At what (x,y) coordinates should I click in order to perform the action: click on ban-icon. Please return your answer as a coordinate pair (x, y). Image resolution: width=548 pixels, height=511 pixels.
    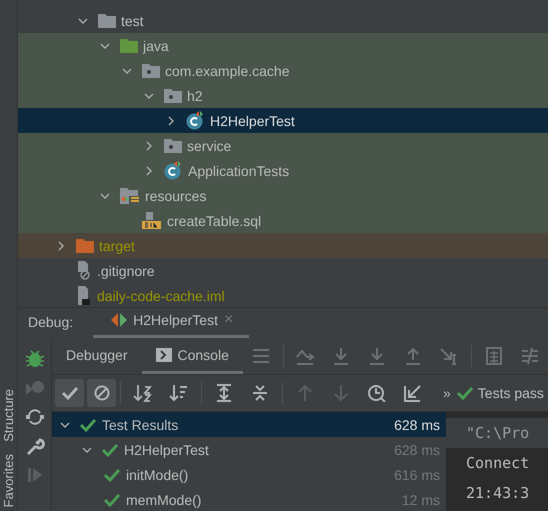
    Looking at the image, I should click on (102, 393).